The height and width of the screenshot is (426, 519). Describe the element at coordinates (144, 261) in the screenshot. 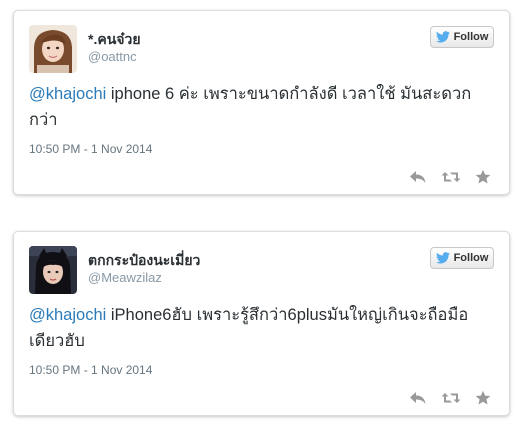

I see `display-name: ตกกระป๋องนะเมี่ยว` at that location.